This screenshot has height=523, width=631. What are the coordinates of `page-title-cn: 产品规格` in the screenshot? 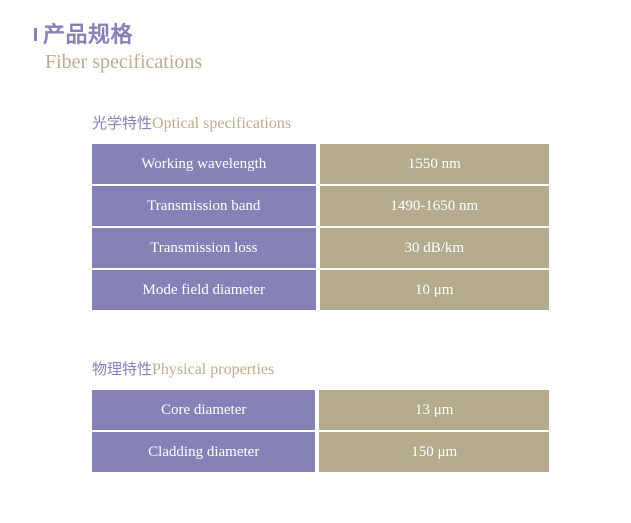 It's located at (88, 34).